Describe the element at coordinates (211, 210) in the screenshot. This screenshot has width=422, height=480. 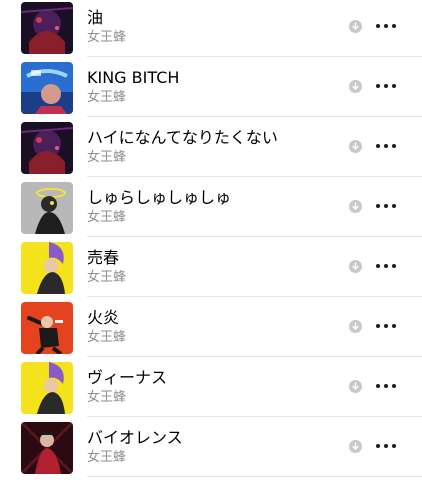
I see `song-row: しゅらしゅしゅしゅ 女王蜂` at that location.